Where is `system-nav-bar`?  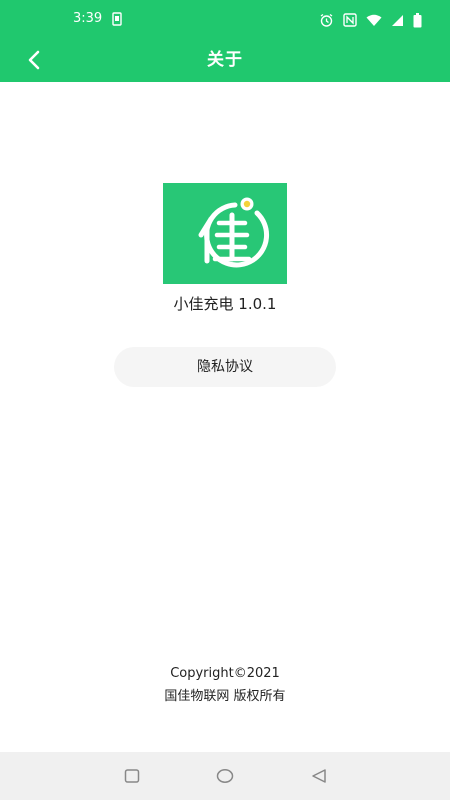
system-nav-bar is located at coordinates (225, 776).